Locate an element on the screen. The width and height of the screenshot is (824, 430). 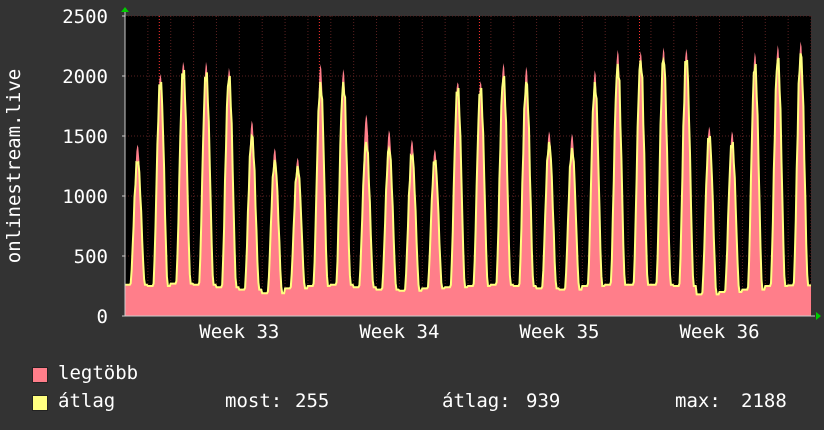
stat-now-label: most: is located at coordinates (254, 401).